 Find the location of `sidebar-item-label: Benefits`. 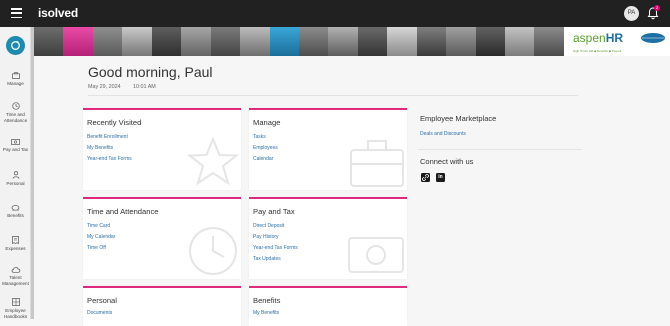

sidebar-item-label: Benefits is located at coordinates (15, 215).